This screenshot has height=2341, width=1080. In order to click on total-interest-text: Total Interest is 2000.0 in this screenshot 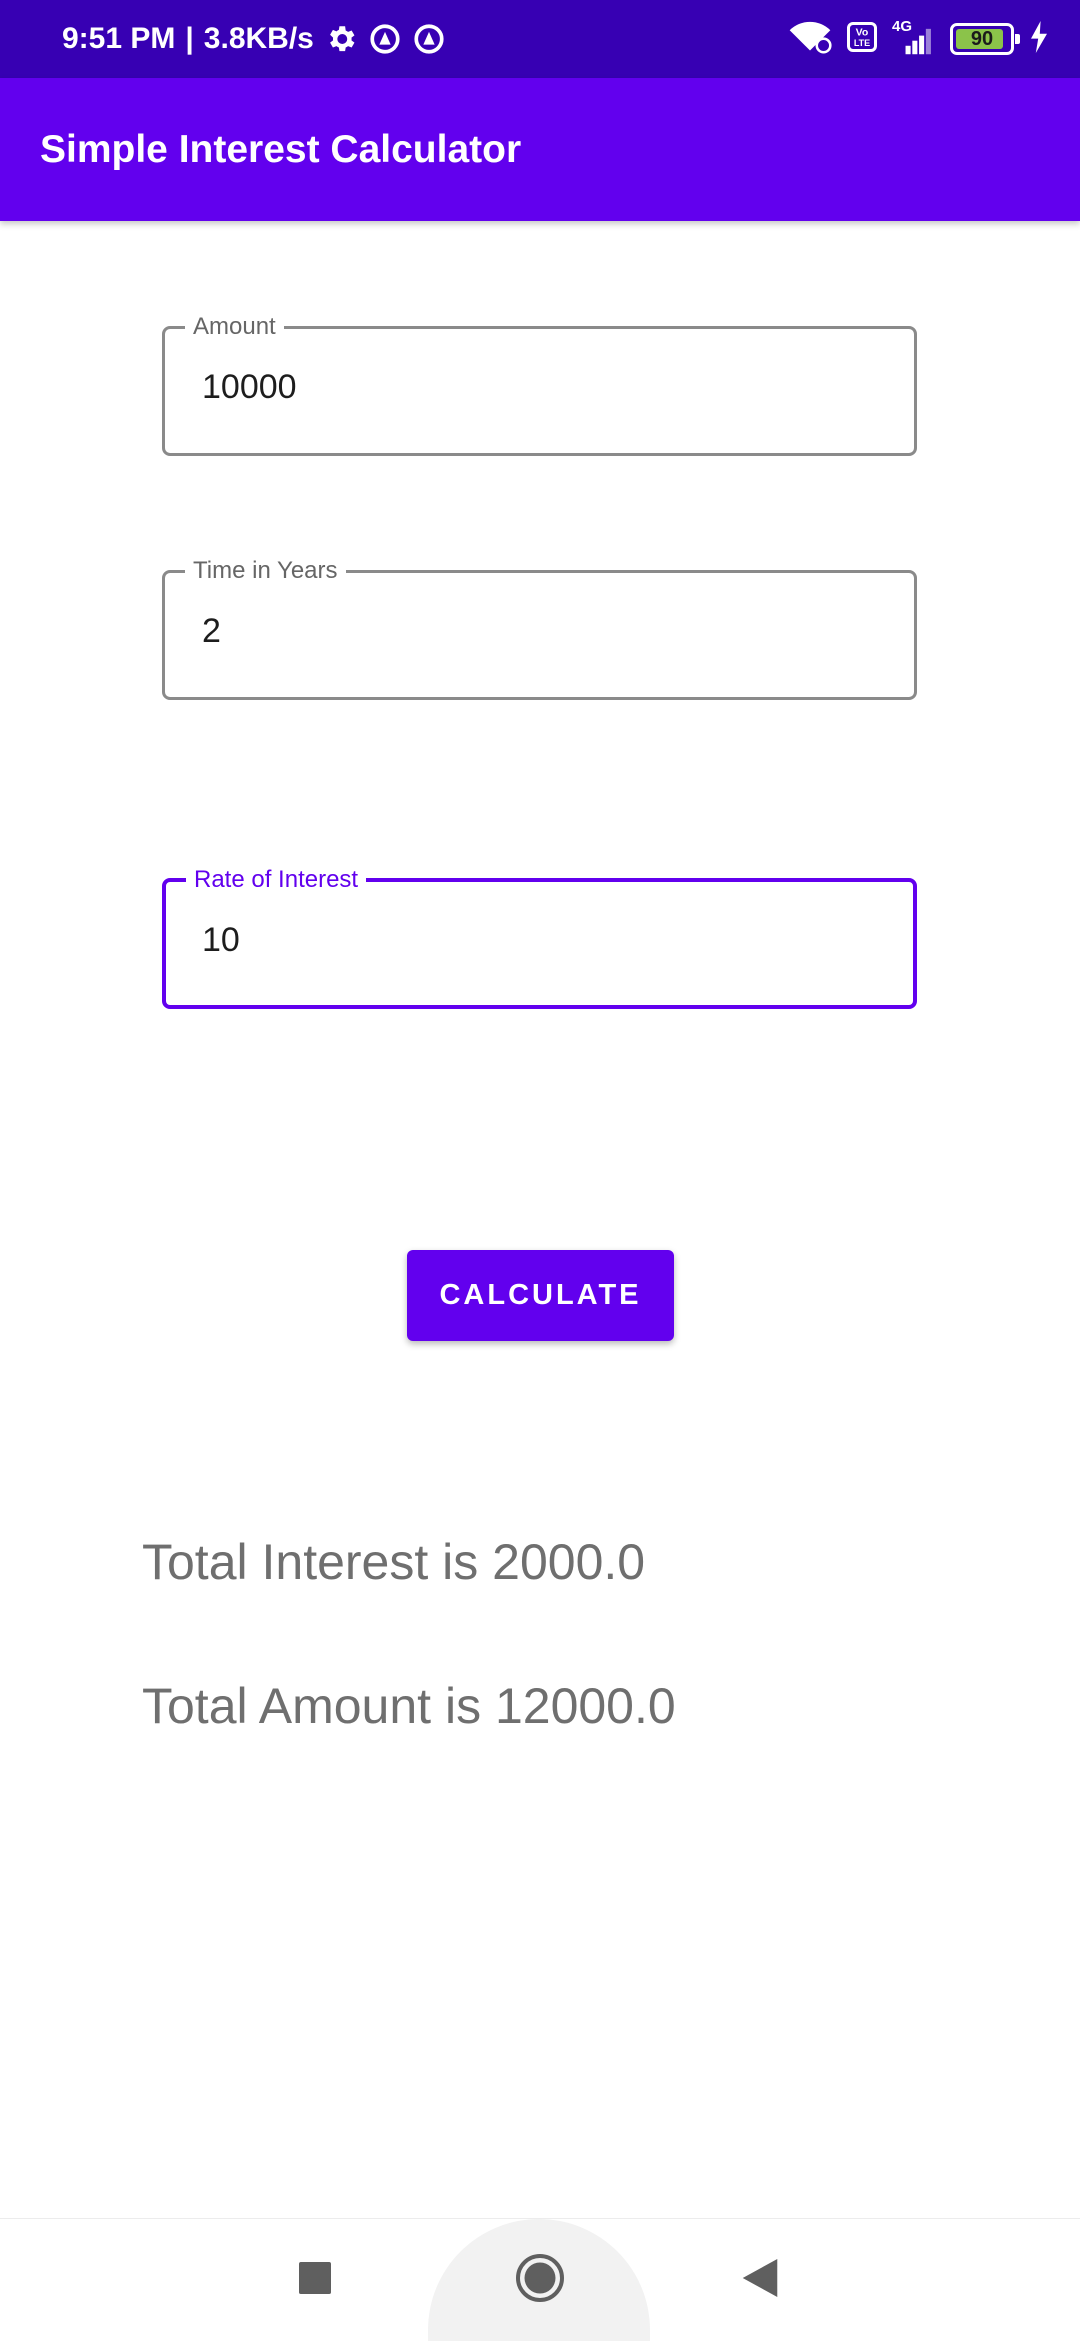, I will do `click(394, 1562)`.